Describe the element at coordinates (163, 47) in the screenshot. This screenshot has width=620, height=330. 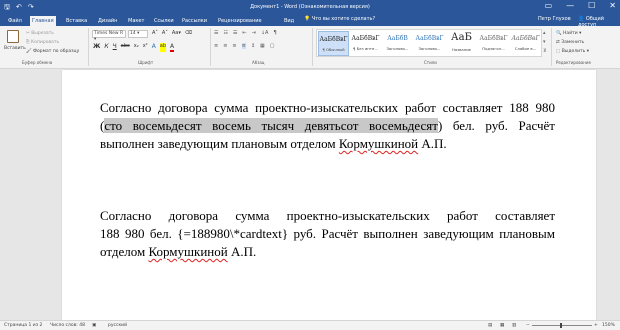
I see `highlight-button: ab` at that location.